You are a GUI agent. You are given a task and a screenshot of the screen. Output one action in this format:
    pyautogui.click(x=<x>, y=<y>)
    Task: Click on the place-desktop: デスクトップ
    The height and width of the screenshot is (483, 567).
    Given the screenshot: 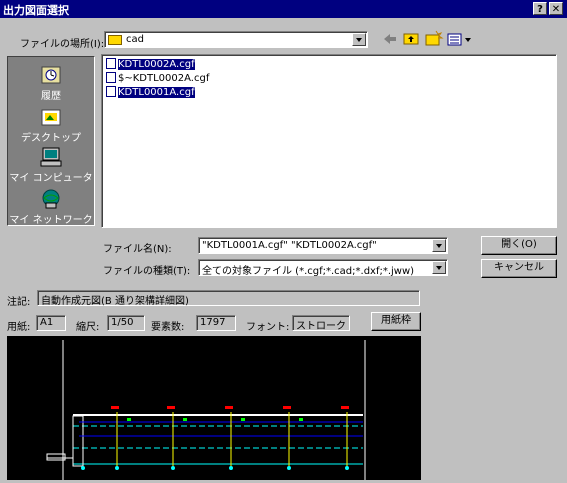 What is the action you would take?
    pyautogui.click(x=51, y=125)
    